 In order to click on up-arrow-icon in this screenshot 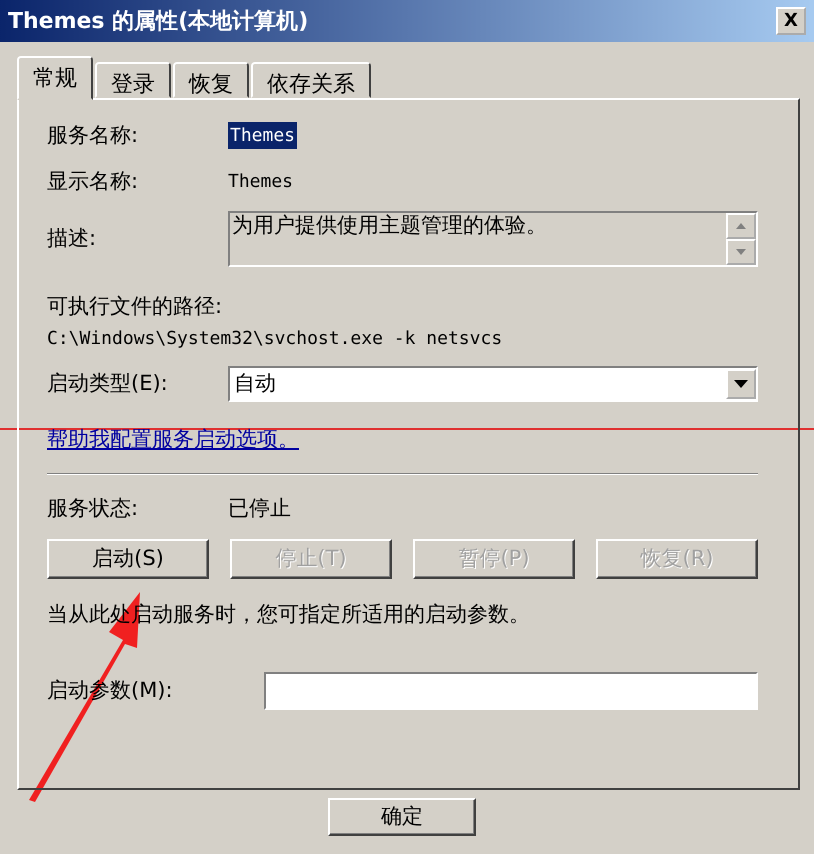, I will do `click(741, 226)`.